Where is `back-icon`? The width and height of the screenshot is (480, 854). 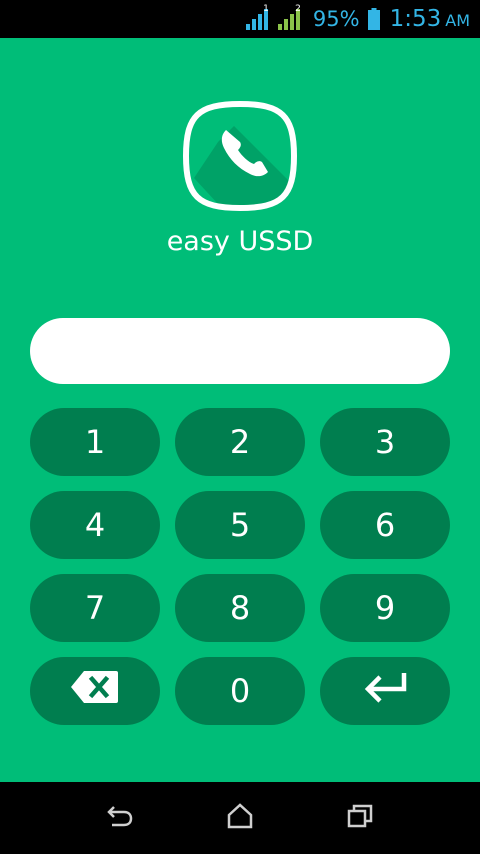
back-icon is located at coordinates (120, 818).